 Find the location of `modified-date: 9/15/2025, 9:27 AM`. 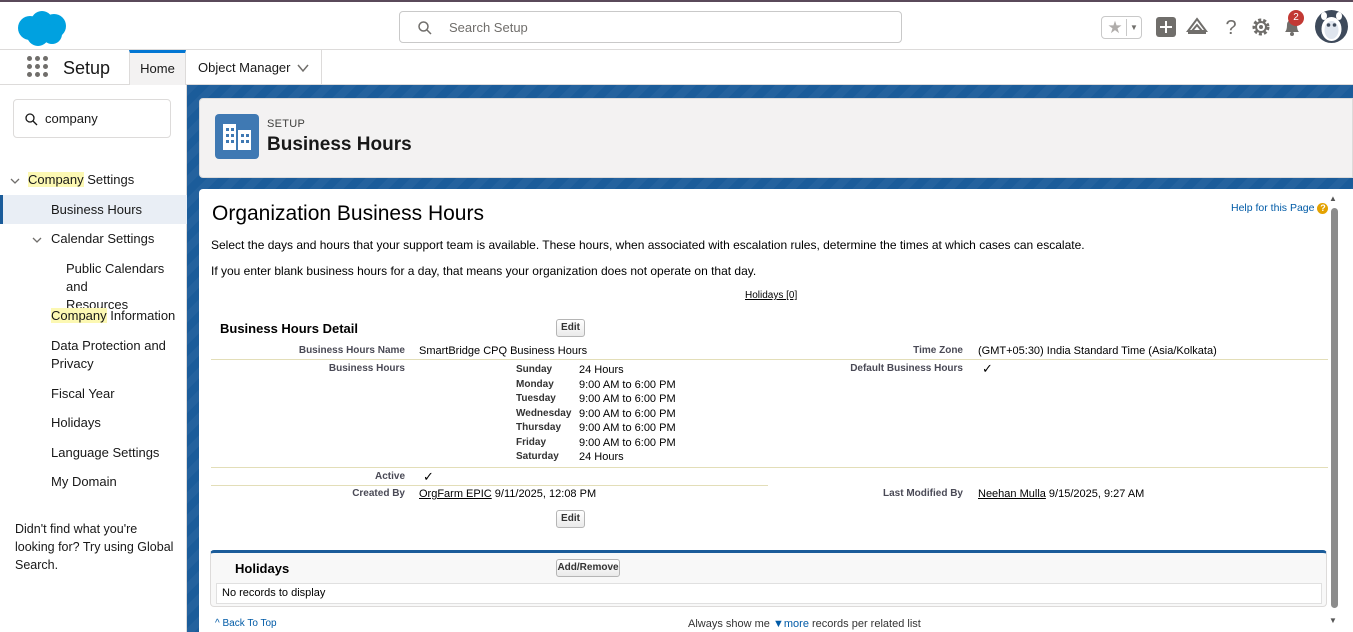

modified-date: 9/15/2025, 9:27 AM is located at coordinates (1095, 494).